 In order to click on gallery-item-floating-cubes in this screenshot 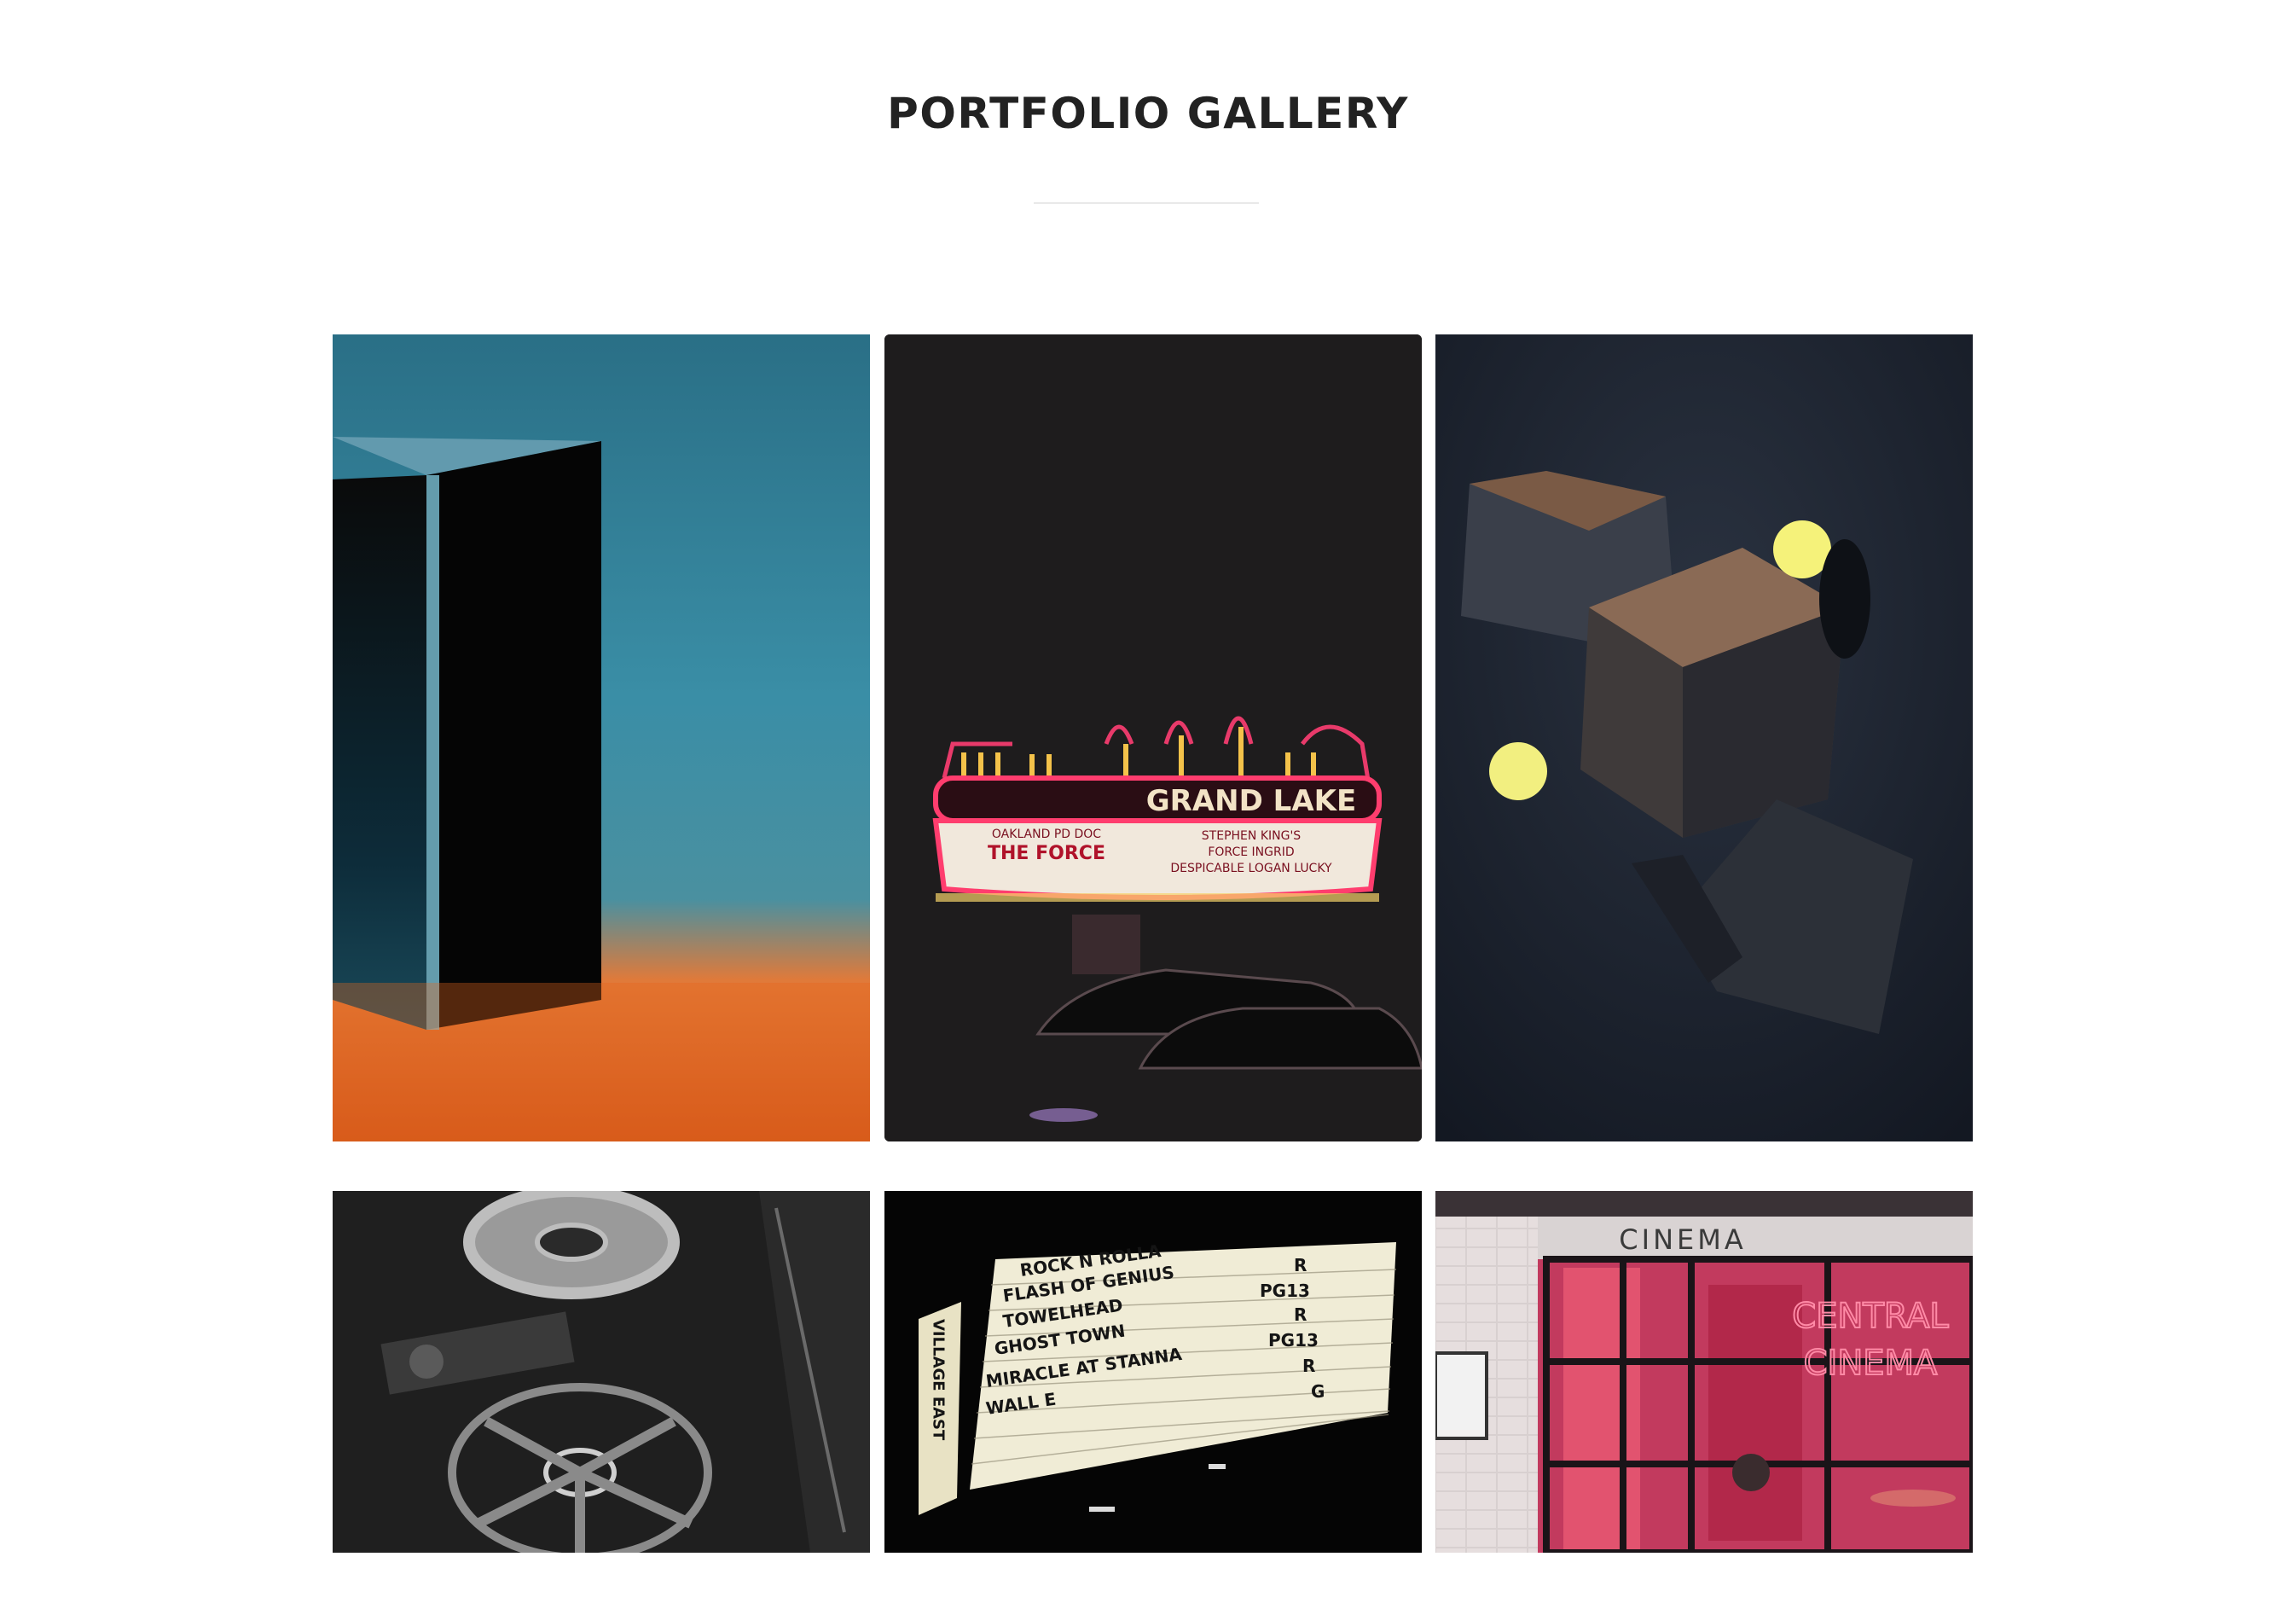, I will do `click(1704, 738)`.